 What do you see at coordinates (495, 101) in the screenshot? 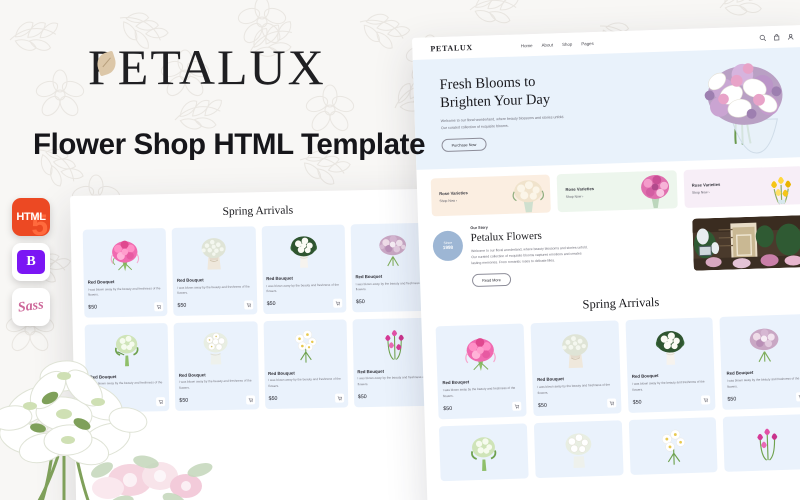
I see `hero-title-line2: Brighten Your Day` at bounding box center [495, 101].